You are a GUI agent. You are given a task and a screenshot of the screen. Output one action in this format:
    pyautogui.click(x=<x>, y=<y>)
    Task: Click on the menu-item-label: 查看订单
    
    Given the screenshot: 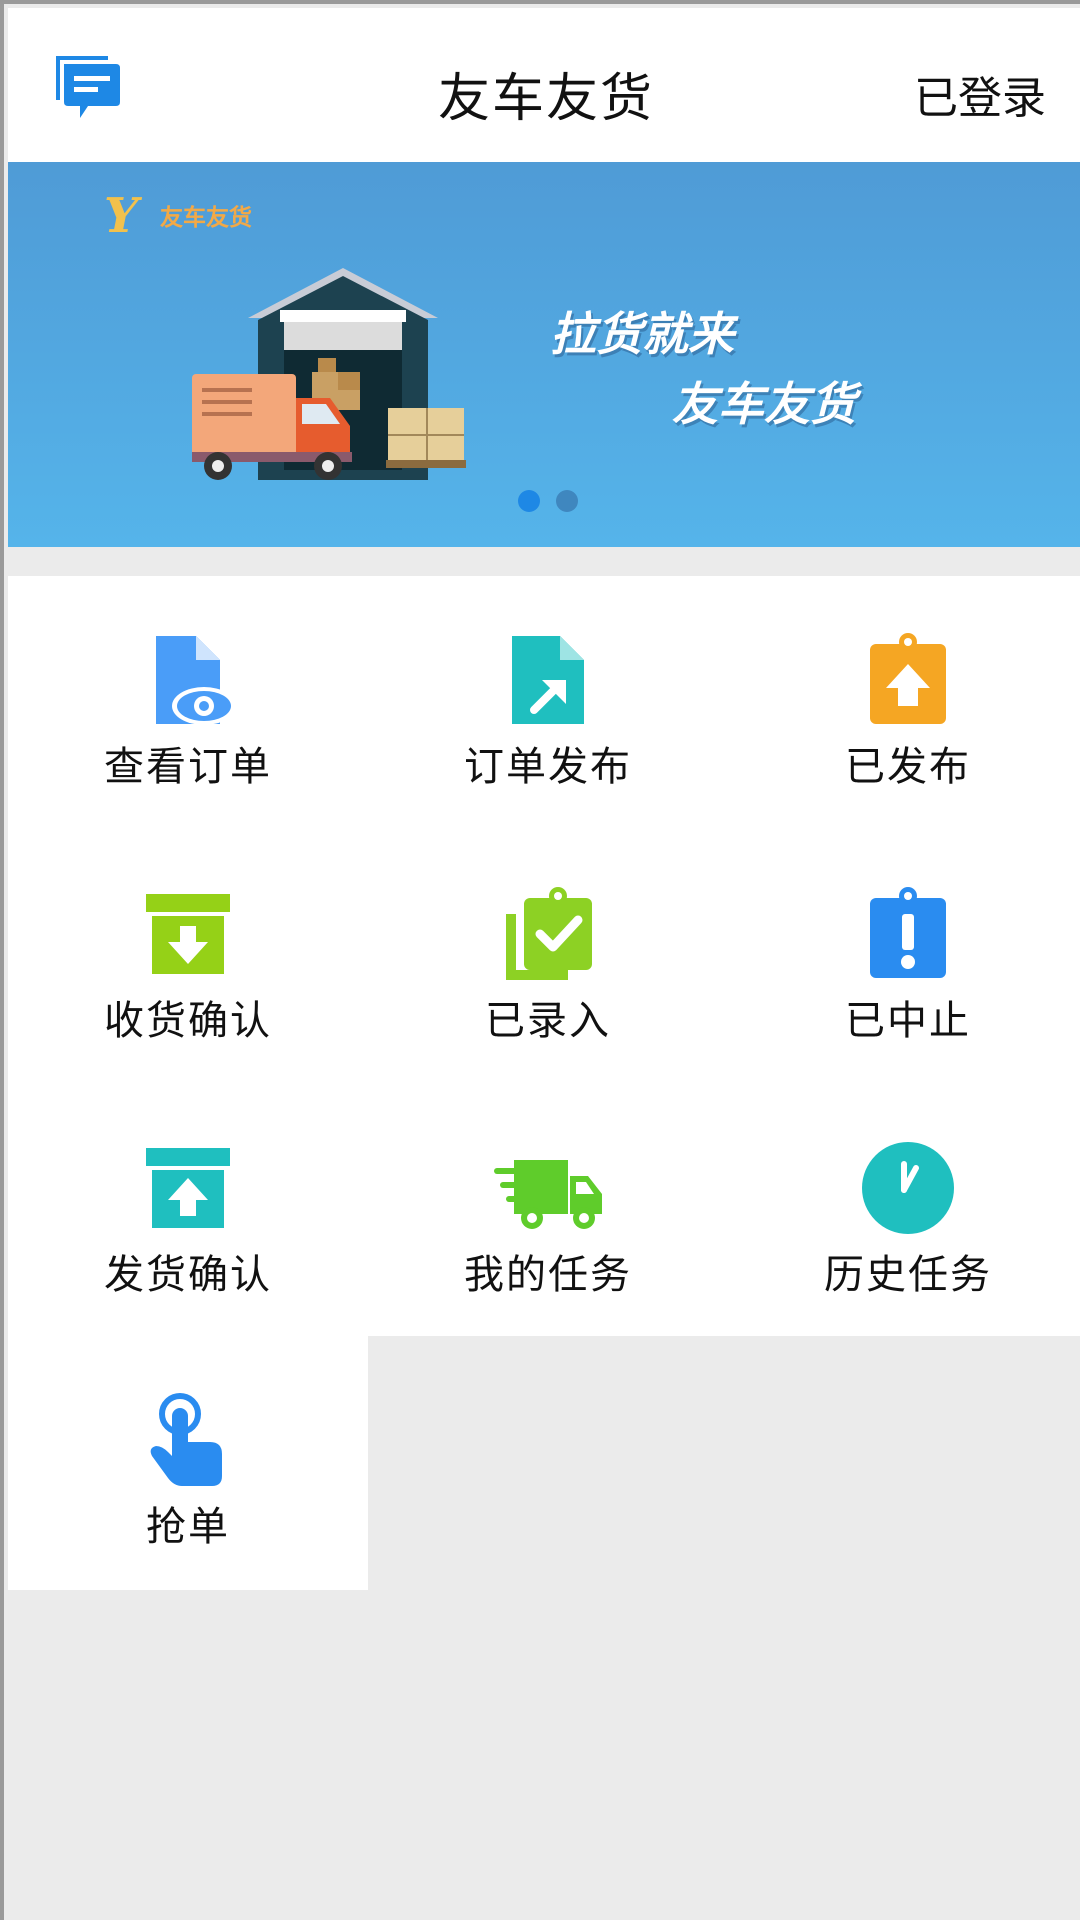 What is the action you would take?
    pyautogui.click(x=188, y=767)
    